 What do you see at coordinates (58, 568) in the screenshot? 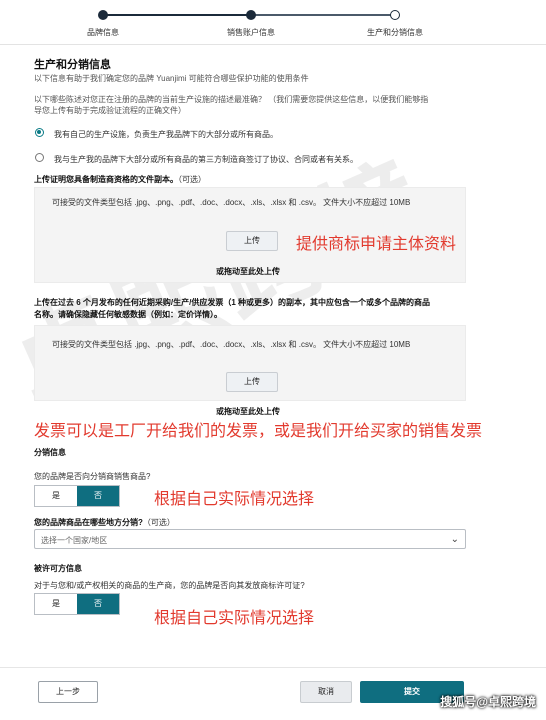
I see `licensee-heading: 被许可方信息` at bounding box center [58, 568].